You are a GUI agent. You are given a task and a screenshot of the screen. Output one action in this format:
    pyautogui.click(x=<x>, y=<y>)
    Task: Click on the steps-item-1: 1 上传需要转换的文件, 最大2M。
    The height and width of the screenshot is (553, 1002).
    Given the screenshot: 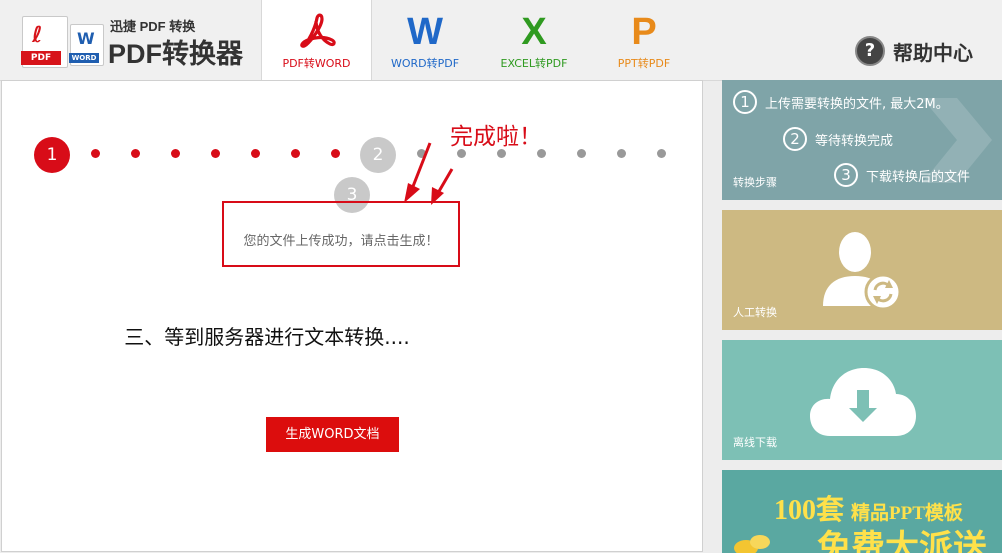 What is the action you would take?
    pyautogui.click(x=841, y=102)
    